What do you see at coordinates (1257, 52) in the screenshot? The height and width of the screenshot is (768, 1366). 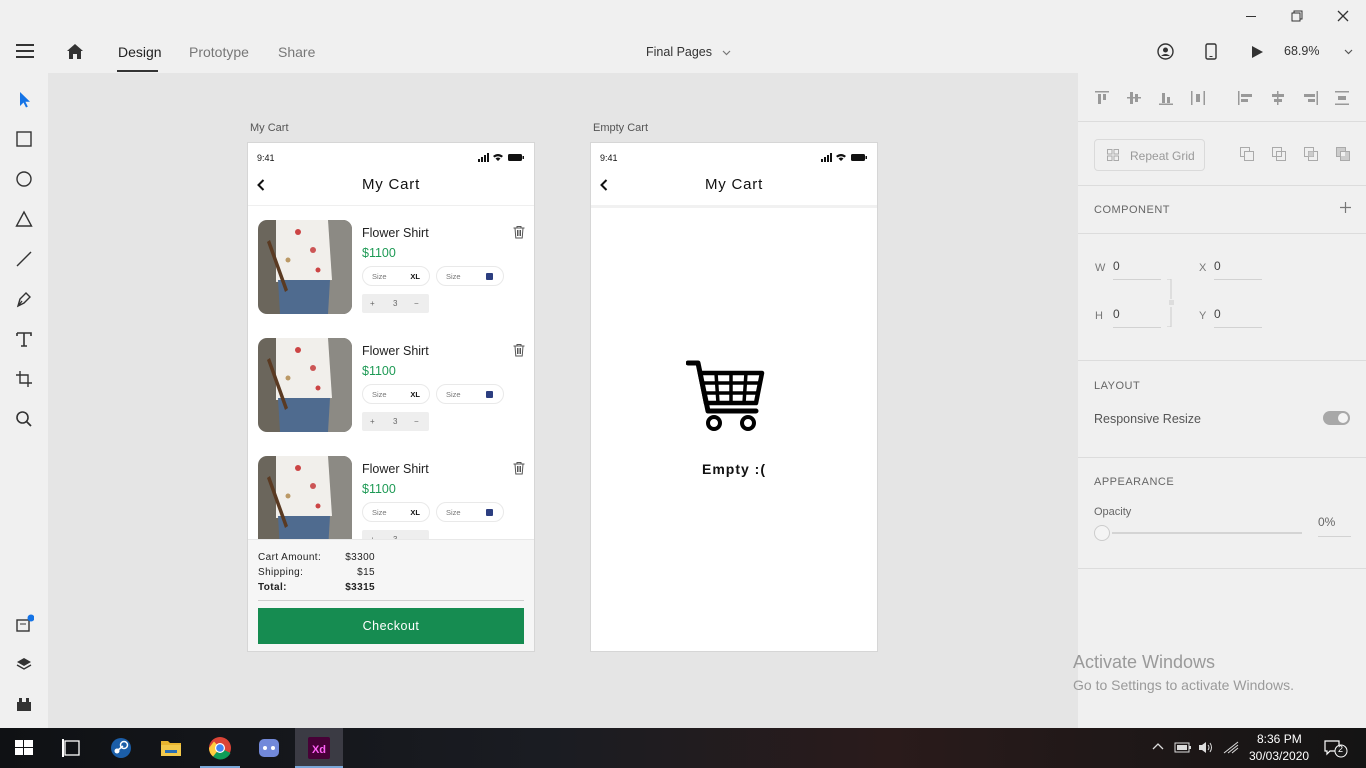 I see `play-icon` at bounding box center [1257, 52].